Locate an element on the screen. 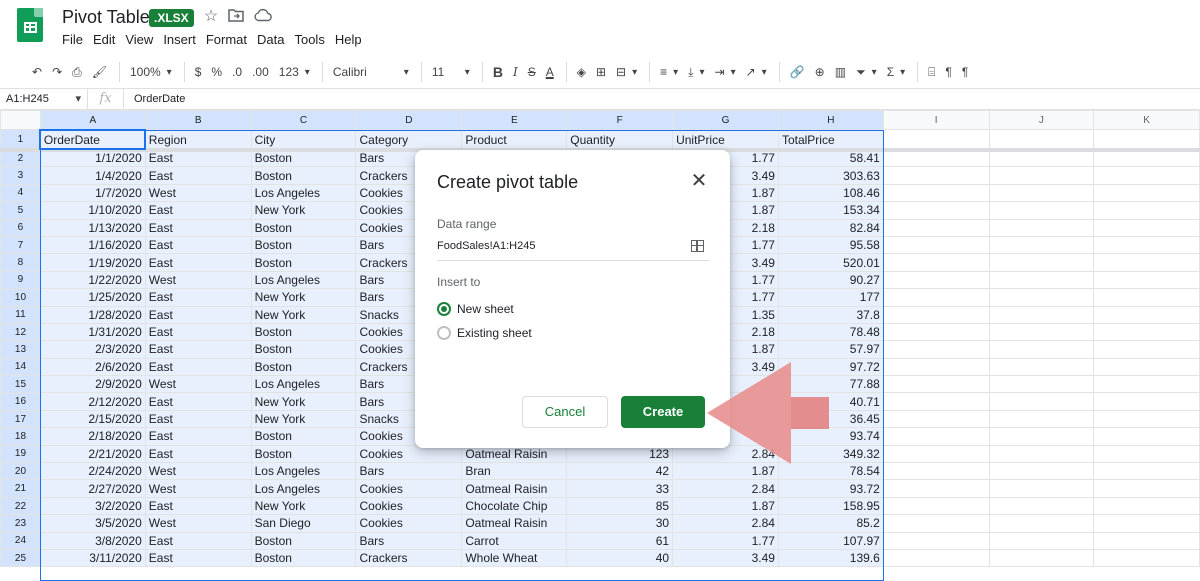 This screenshot has height=581, width=1200. row-header: 1 is located at coordinates (20, 139).